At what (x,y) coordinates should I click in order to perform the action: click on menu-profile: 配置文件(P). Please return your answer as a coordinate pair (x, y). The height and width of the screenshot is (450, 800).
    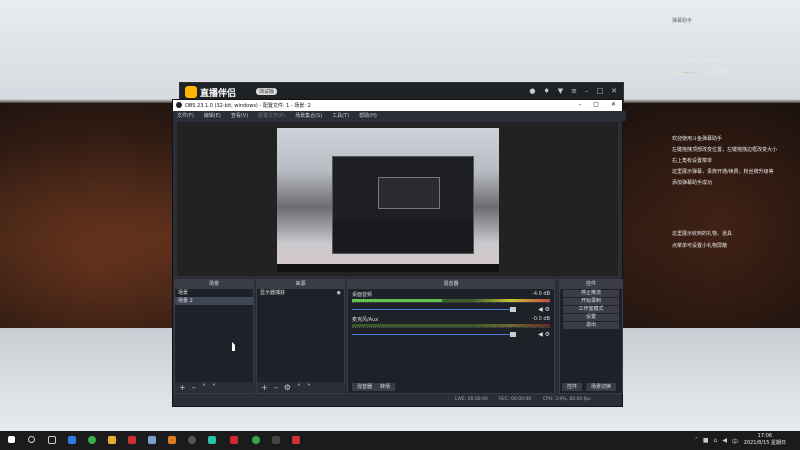
    Looking at the image, I should click on (271, 116).